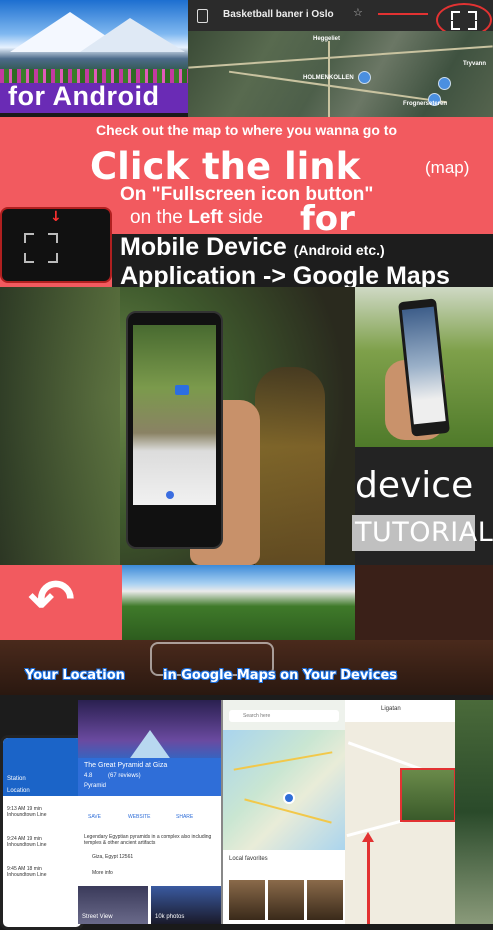 The image size is (493, 930). I want to click on place-address: Giza, Egypt 12561, so click(113, 857).